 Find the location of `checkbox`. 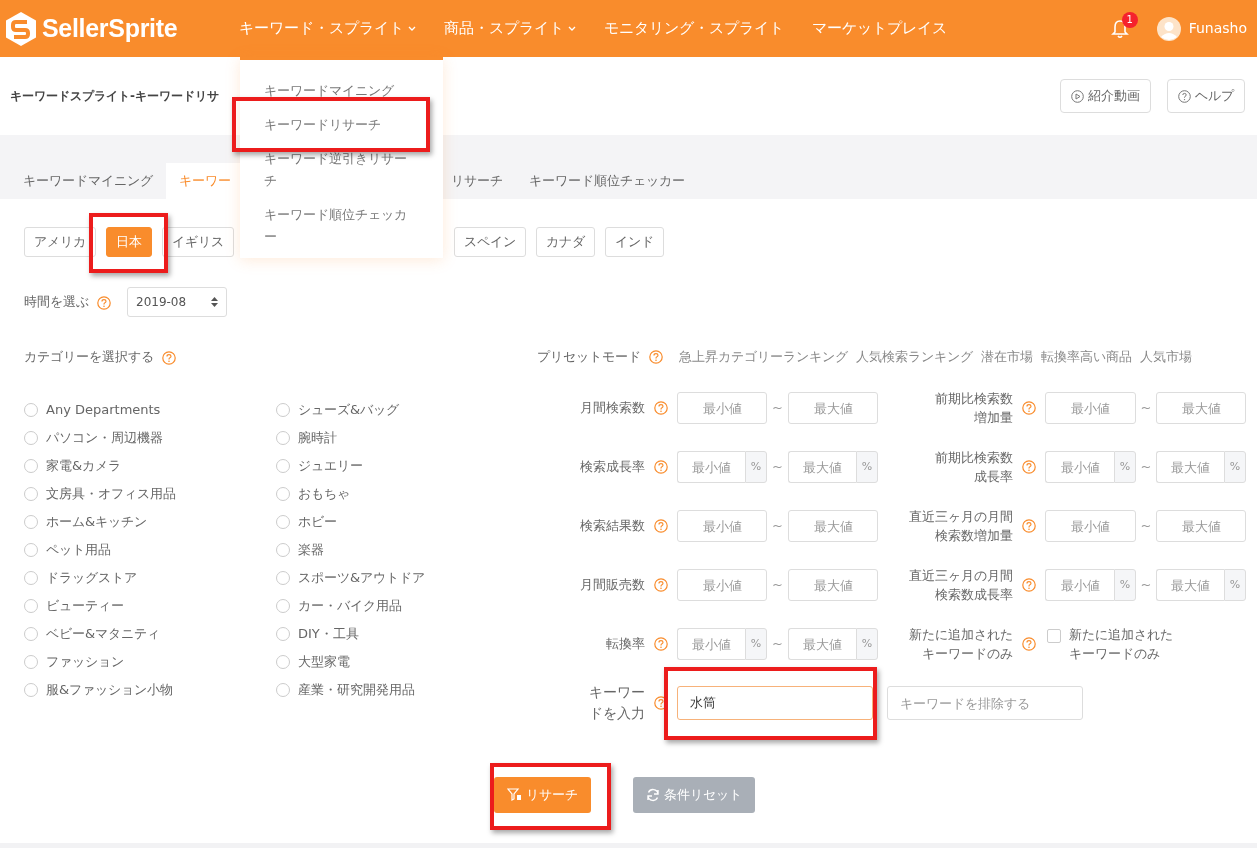

checkbox is located at coordinates (1054, 635).